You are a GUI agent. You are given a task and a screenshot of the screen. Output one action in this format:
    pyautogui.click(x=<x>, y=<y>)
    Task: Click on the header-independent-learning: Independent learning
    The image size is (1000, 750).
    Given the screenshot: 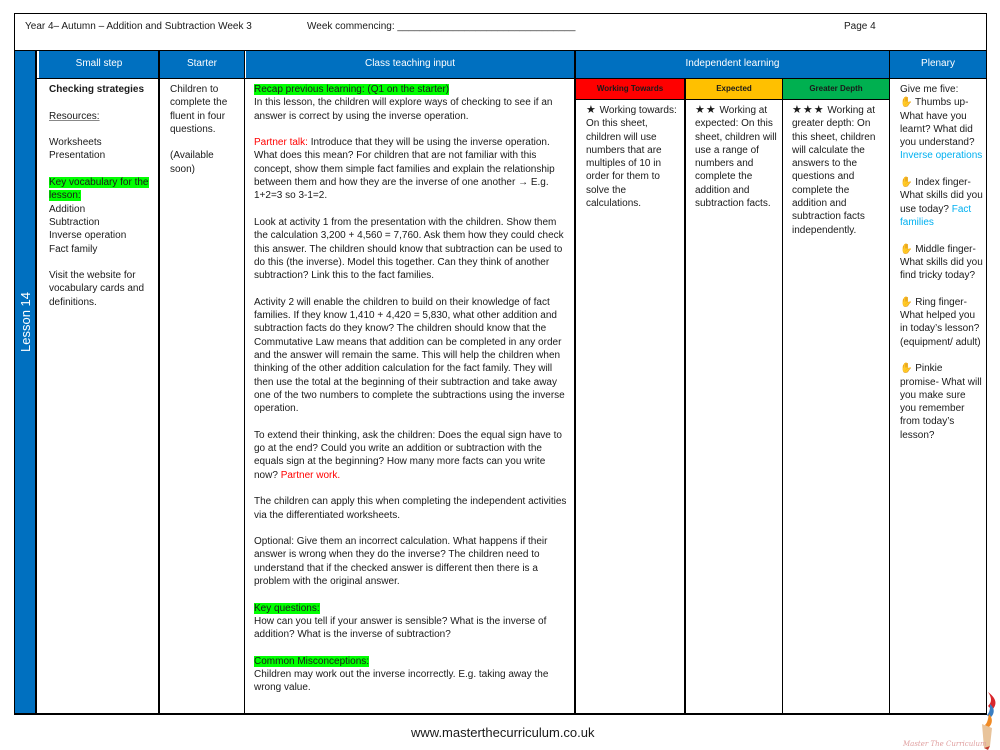 What is the action you would take?
    pyautogui.click(x=732, y=64)
    